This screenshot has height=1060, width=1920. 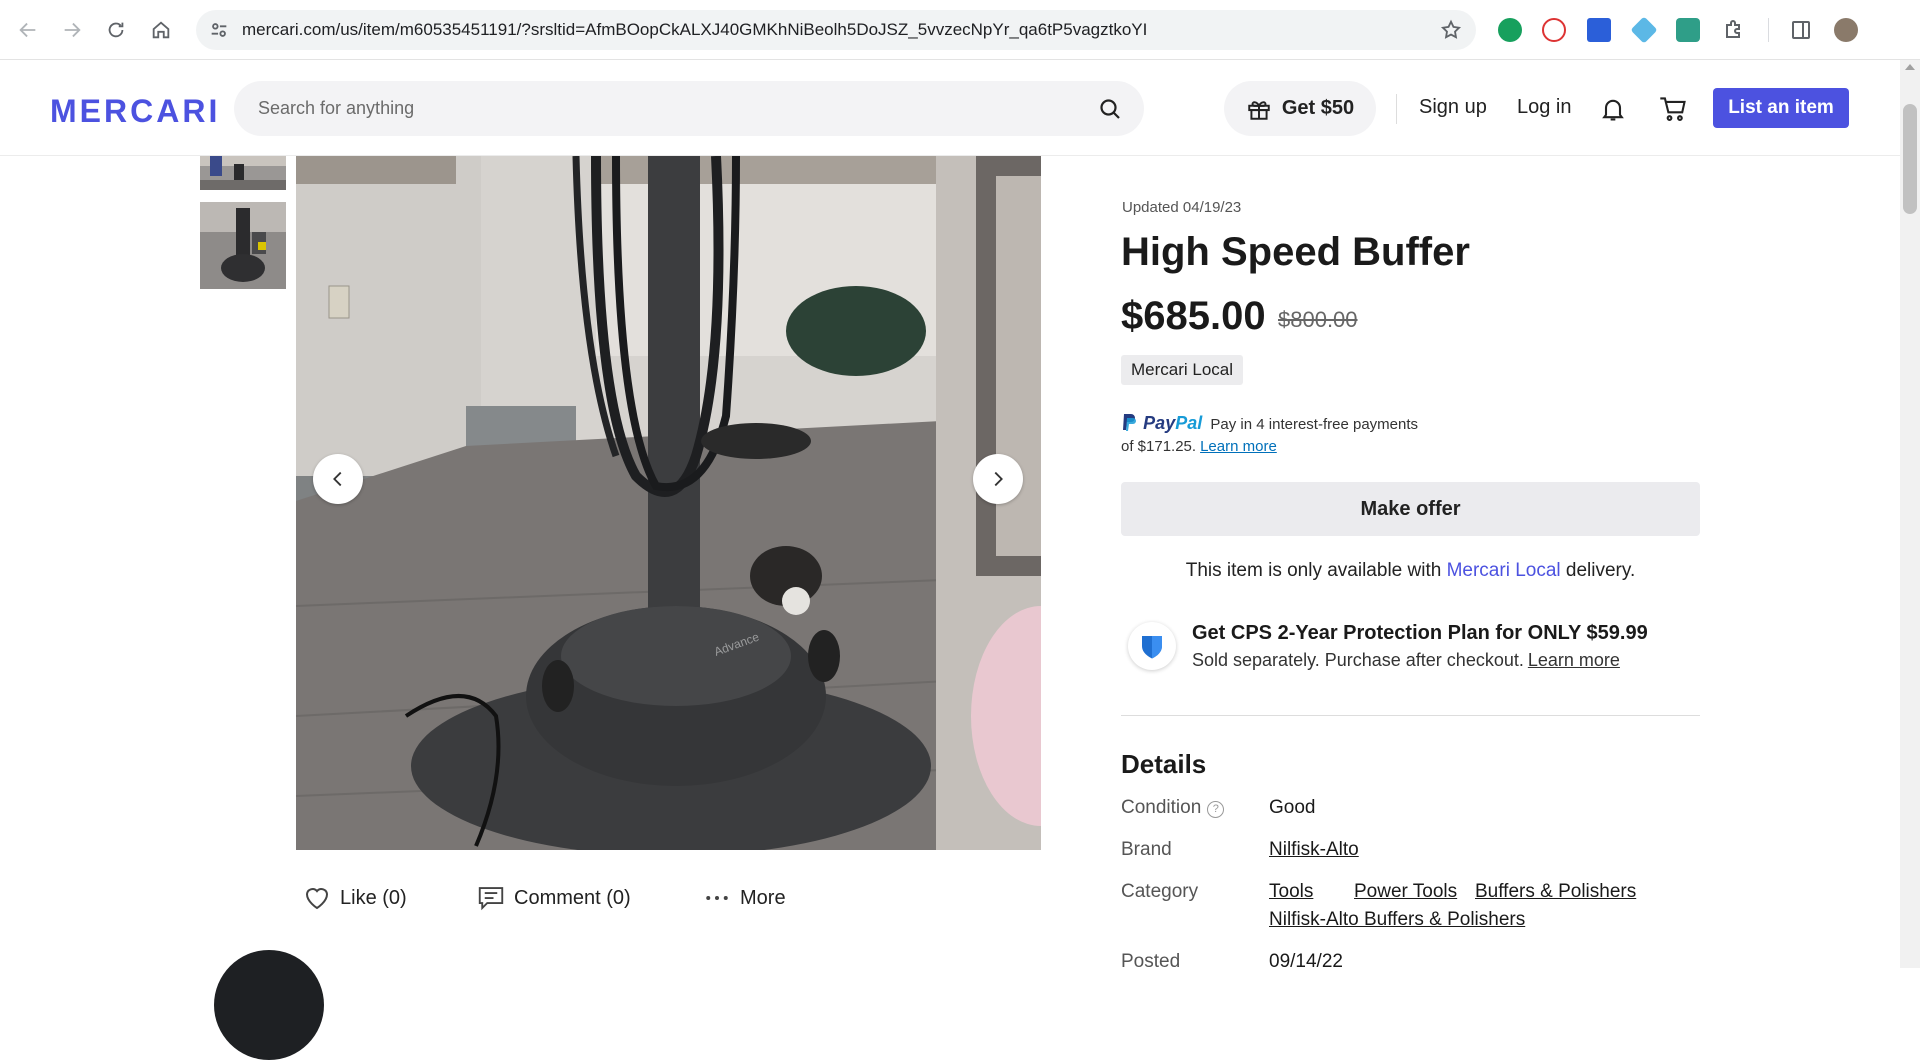 I want to click on get-50-button: Get $50, so click(x=1300, y=108).